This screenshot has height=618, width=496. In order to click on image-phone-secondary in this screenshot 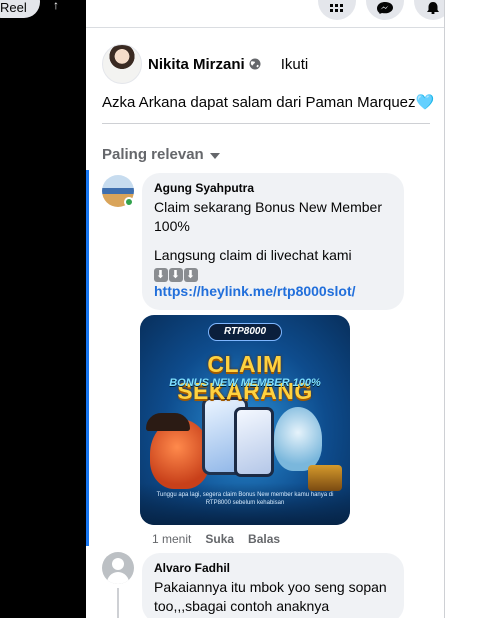, I will do `click(254, 442)`.